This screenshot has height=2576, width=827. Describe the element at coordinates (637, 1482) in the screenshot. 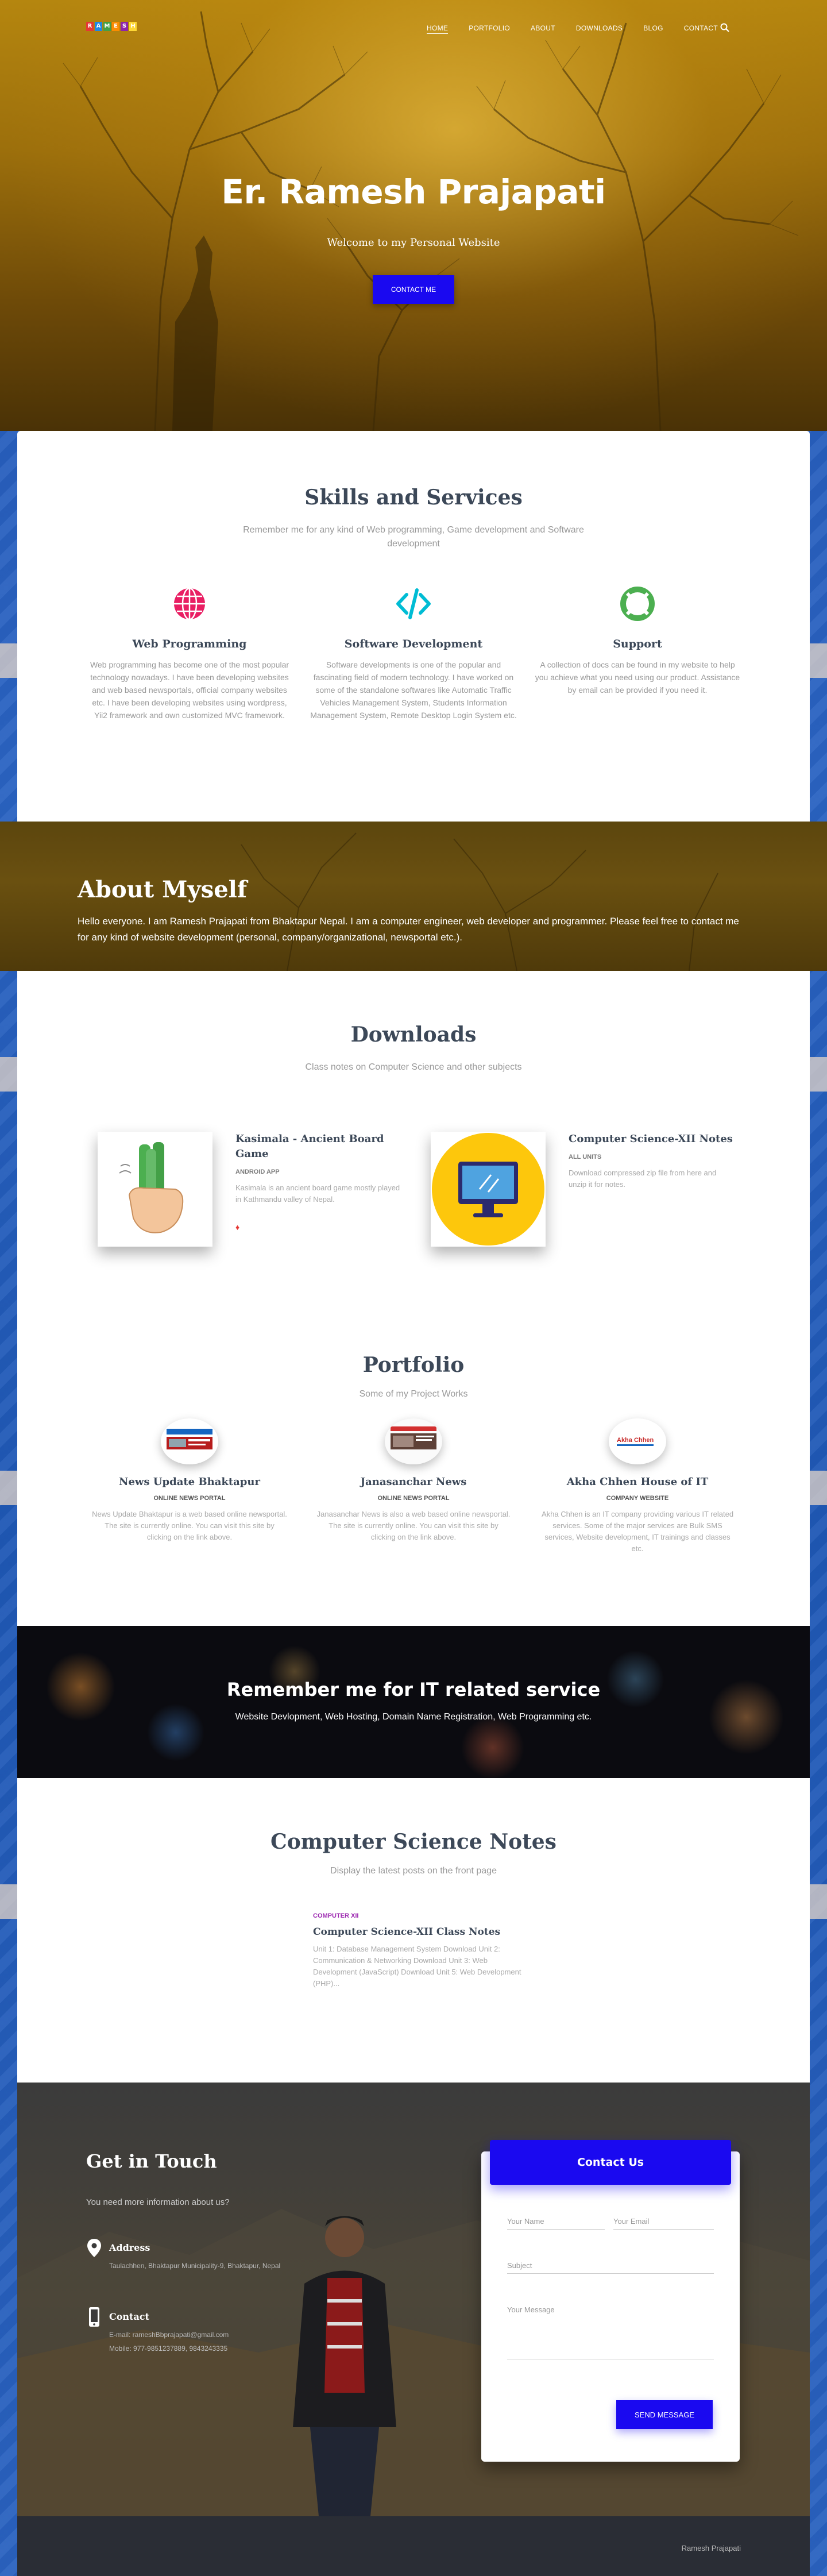

I see `portfolio-title: Akha Chhen House of IT` at that location.